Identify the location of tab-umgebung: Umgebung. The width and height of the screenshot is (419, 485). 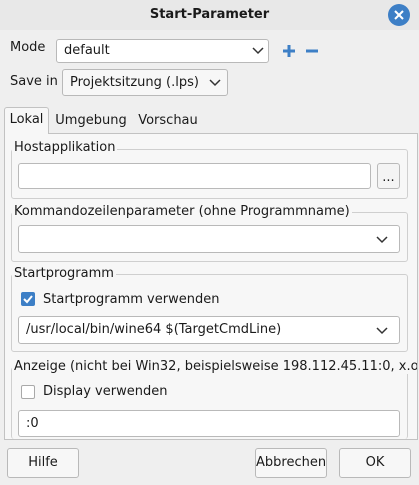
(91, 121).